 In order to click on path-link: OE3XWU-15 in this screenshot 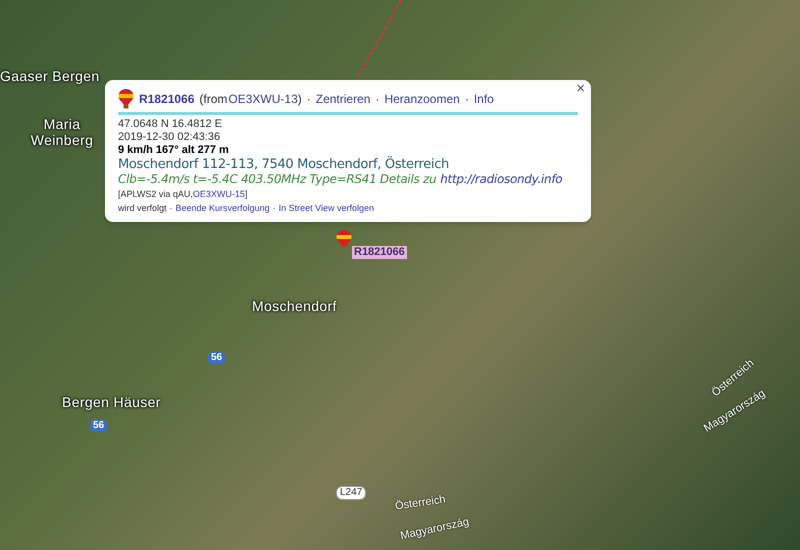, I will do `click(218, 194)`.